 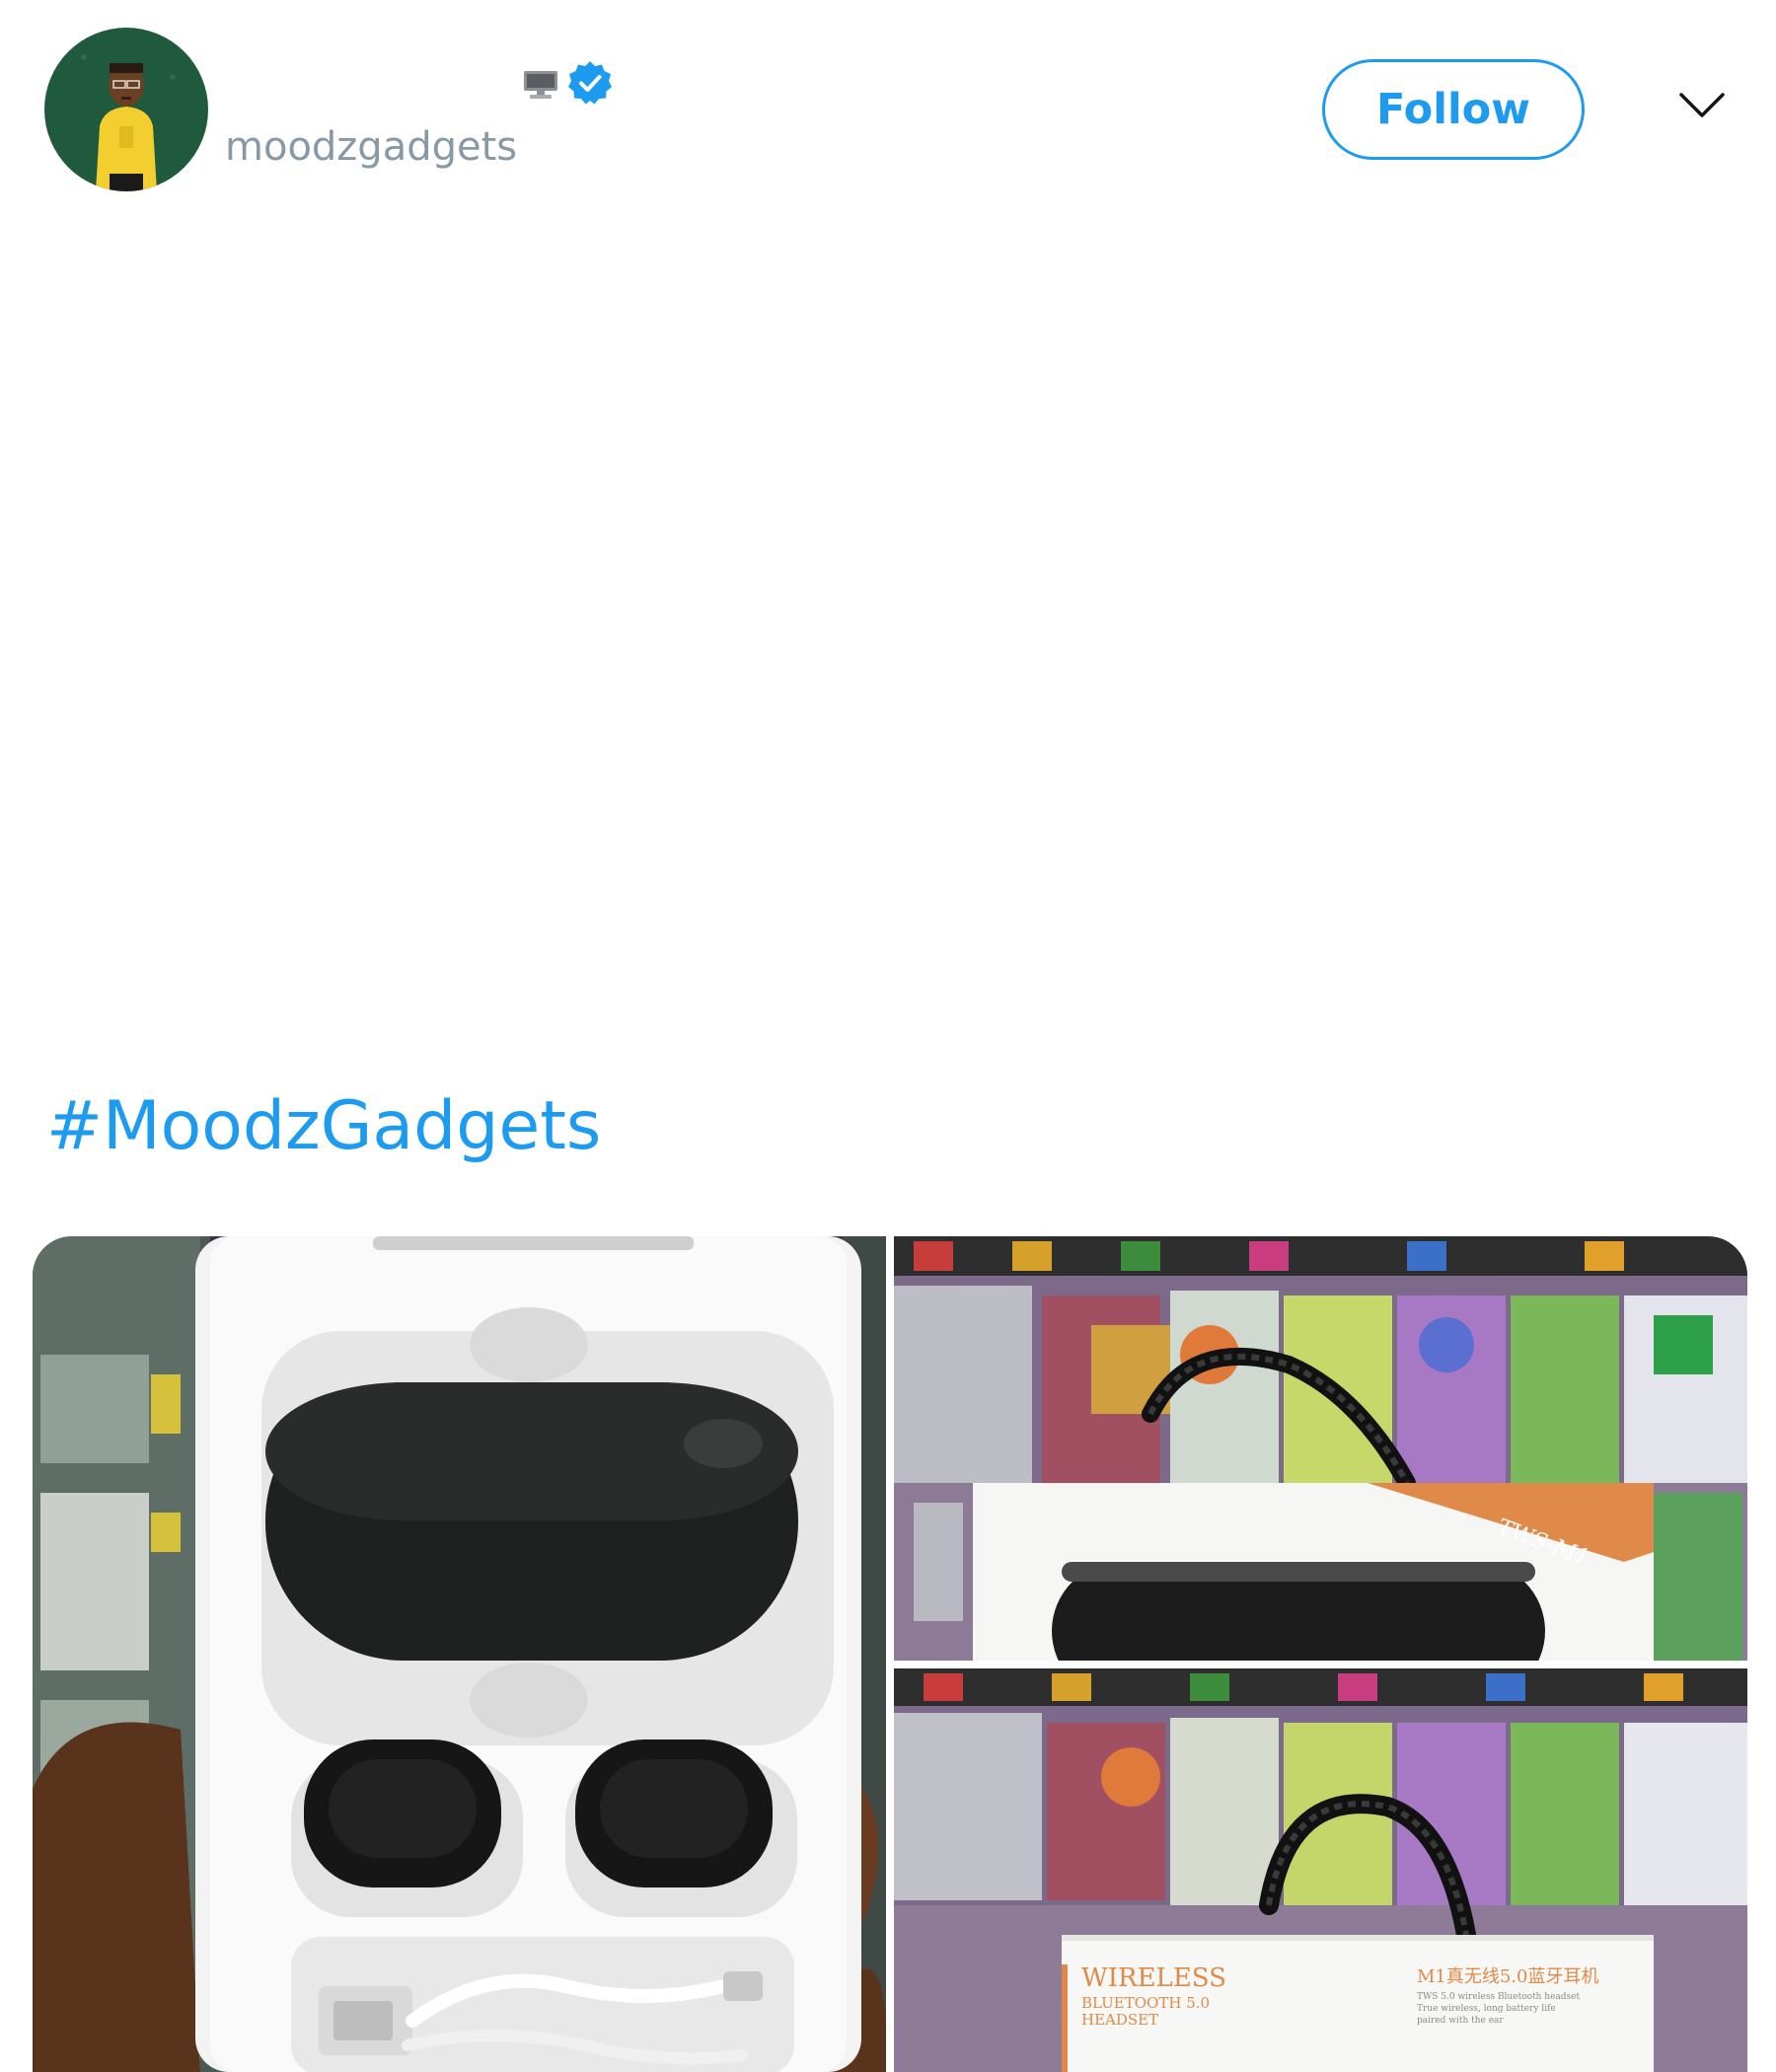 What do you see at coordinates (590, 83) in the screenshot?
I see `verified-badge-icon` at bounding box center [590, 83].